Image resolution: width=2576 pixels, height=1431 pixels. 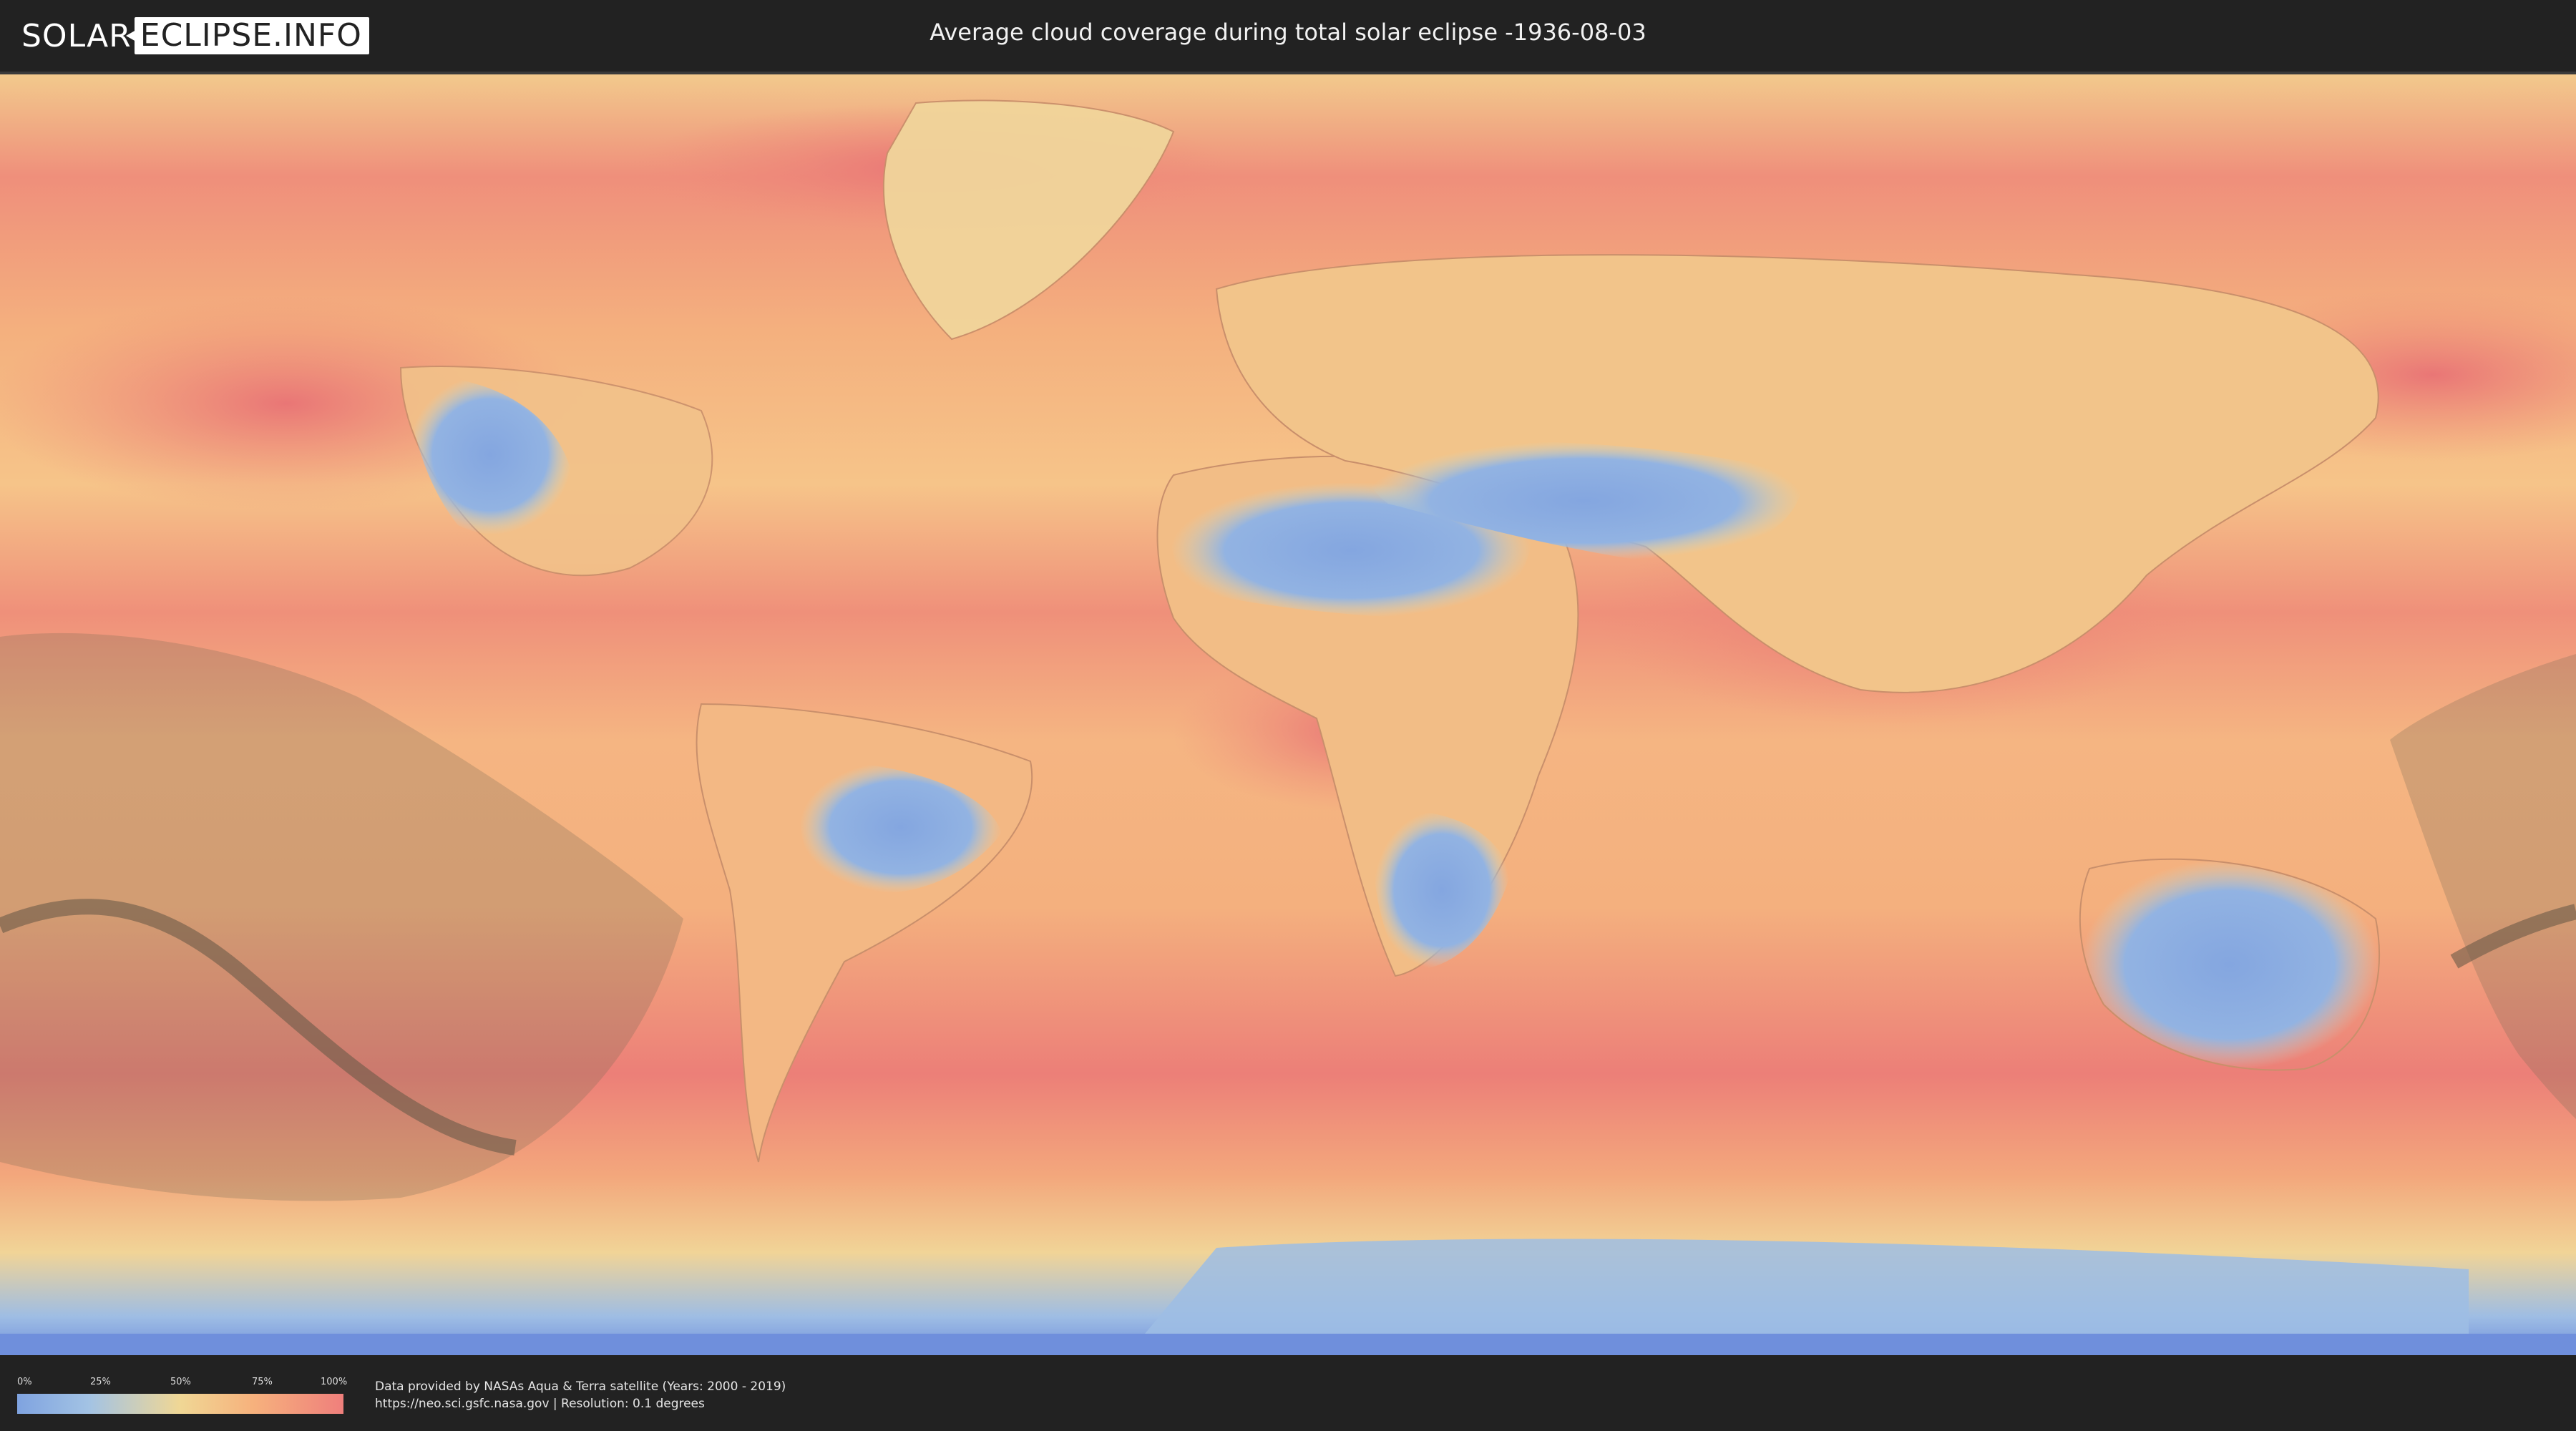 What do you see at coordinates (180, 1382) in the screenshot?
I see `legend-tick-50: 50%` at bounding box center [180, 1382].